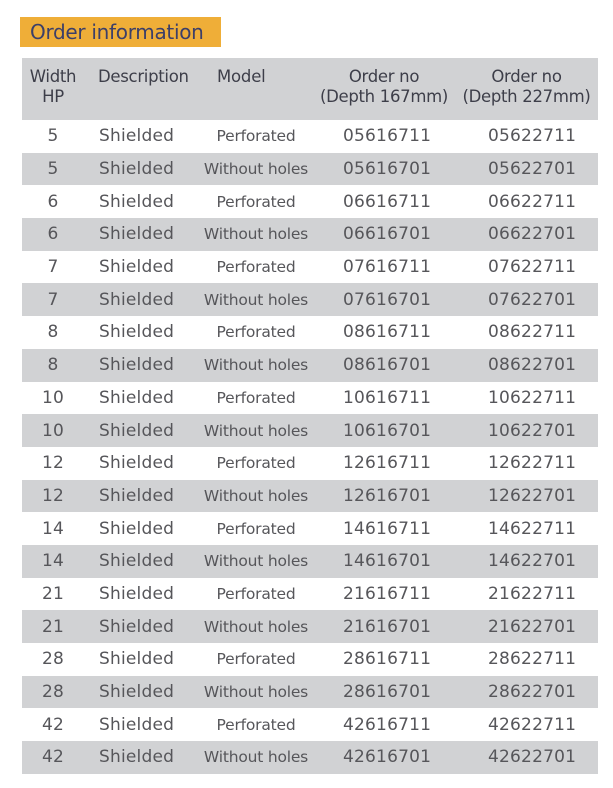  I want to click on cell-order-167: 14616711, so click(387, 528).